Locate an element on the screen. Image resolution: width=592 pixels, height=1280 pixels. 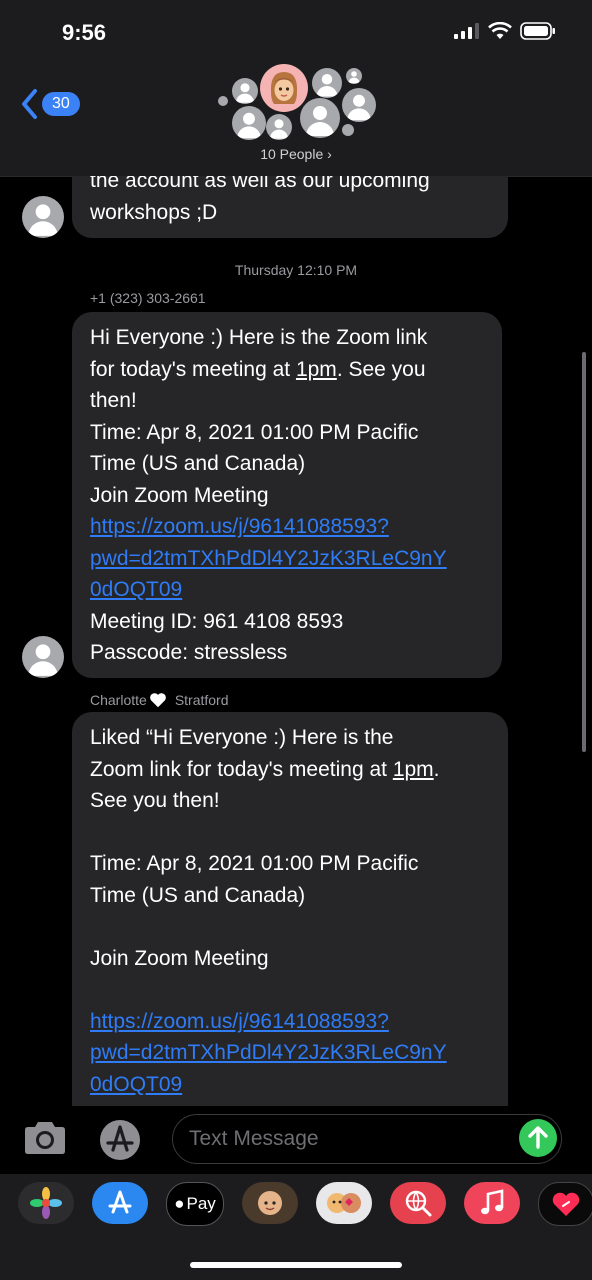
camera-icon is located at coordinates (45, 1138).